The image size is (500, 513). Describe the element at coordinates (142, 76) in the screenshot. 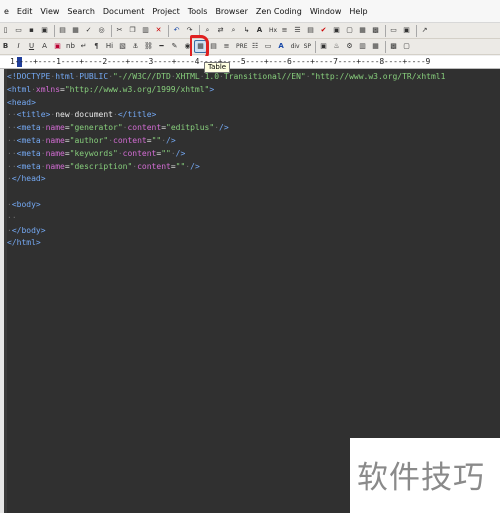

I see `code-token: "-//W3C//DTD` at that location.